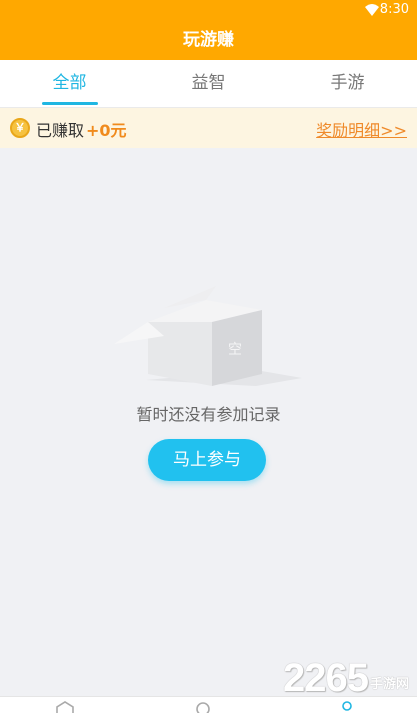 This screenshot has width=417, height=713. Describe the element at coordinates (389, 684) in the screenshot. I see `watermark-suffix: 手游网` at that location.